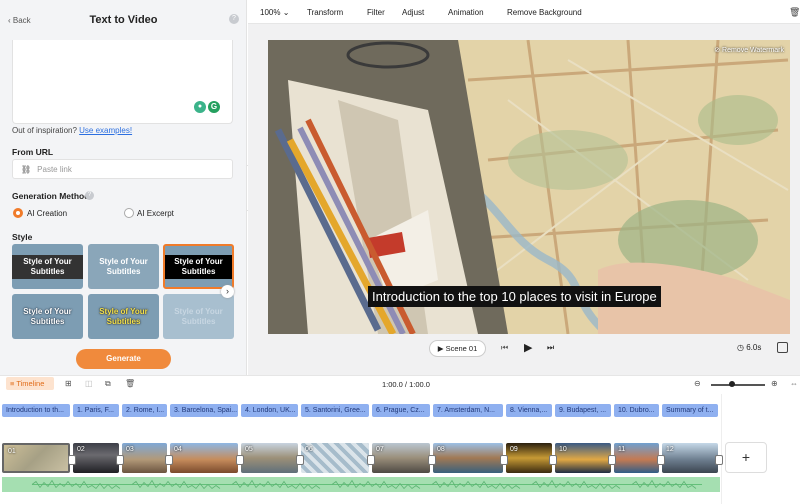 Image resolution: width=800 pixels, height=504 pixels. I want to click on timeline-divider, so click(721, 449).